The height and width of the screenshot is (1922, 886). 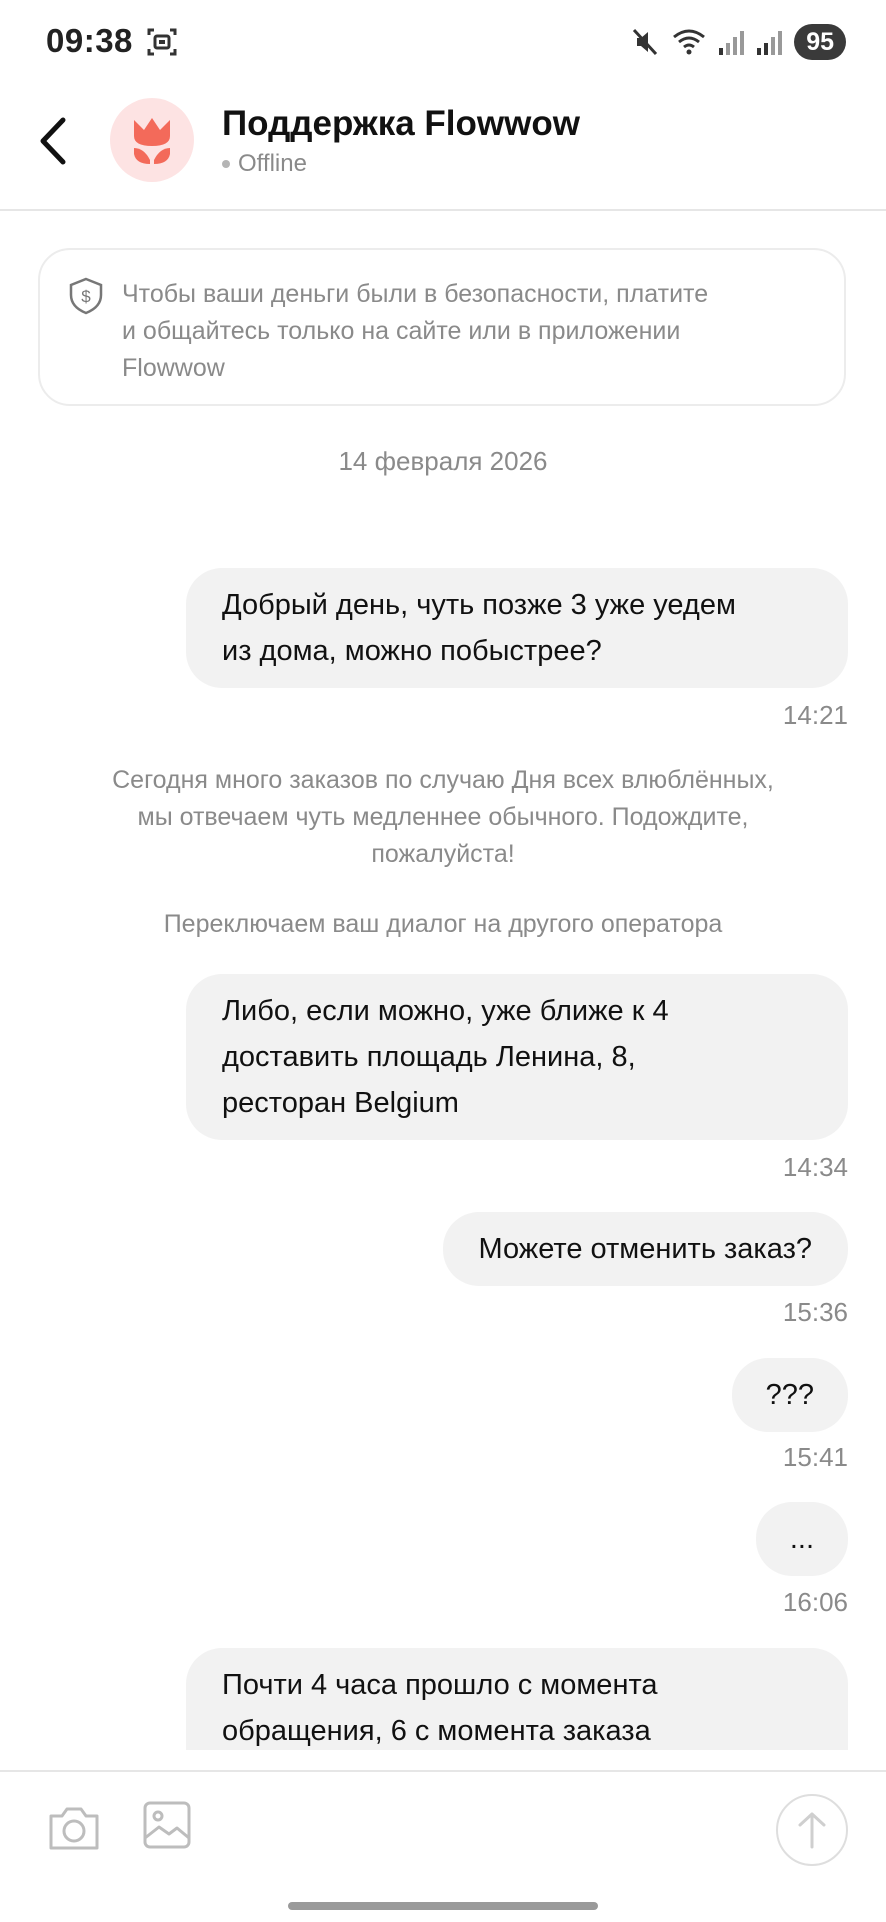 What do you see at coordinates (815, 1167) in the screenshot?
I see `message-time: 14:34` at bounding box center [815, 1167].